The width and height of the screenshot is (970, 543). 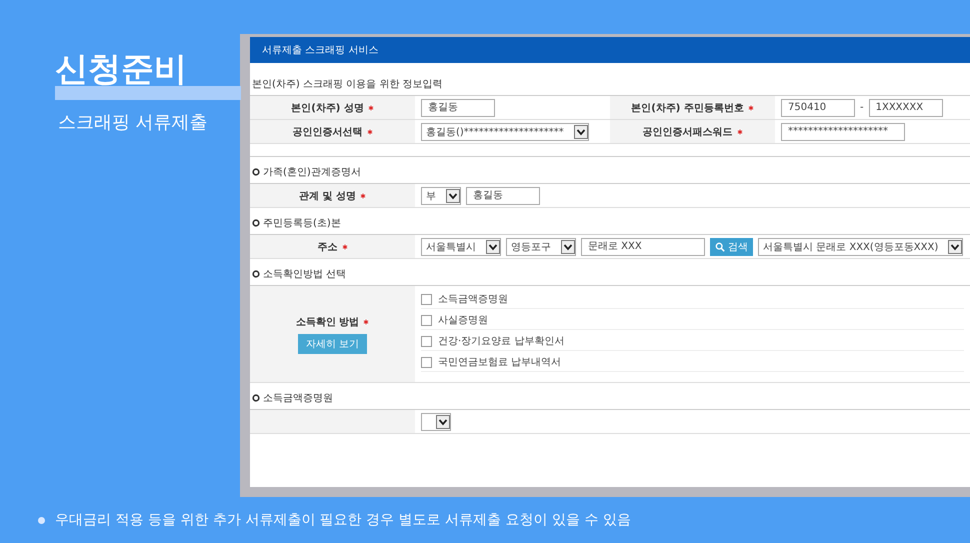 I want to click on field-label: 본인(차주) 주민등록번호, so click(x=687, y=108).